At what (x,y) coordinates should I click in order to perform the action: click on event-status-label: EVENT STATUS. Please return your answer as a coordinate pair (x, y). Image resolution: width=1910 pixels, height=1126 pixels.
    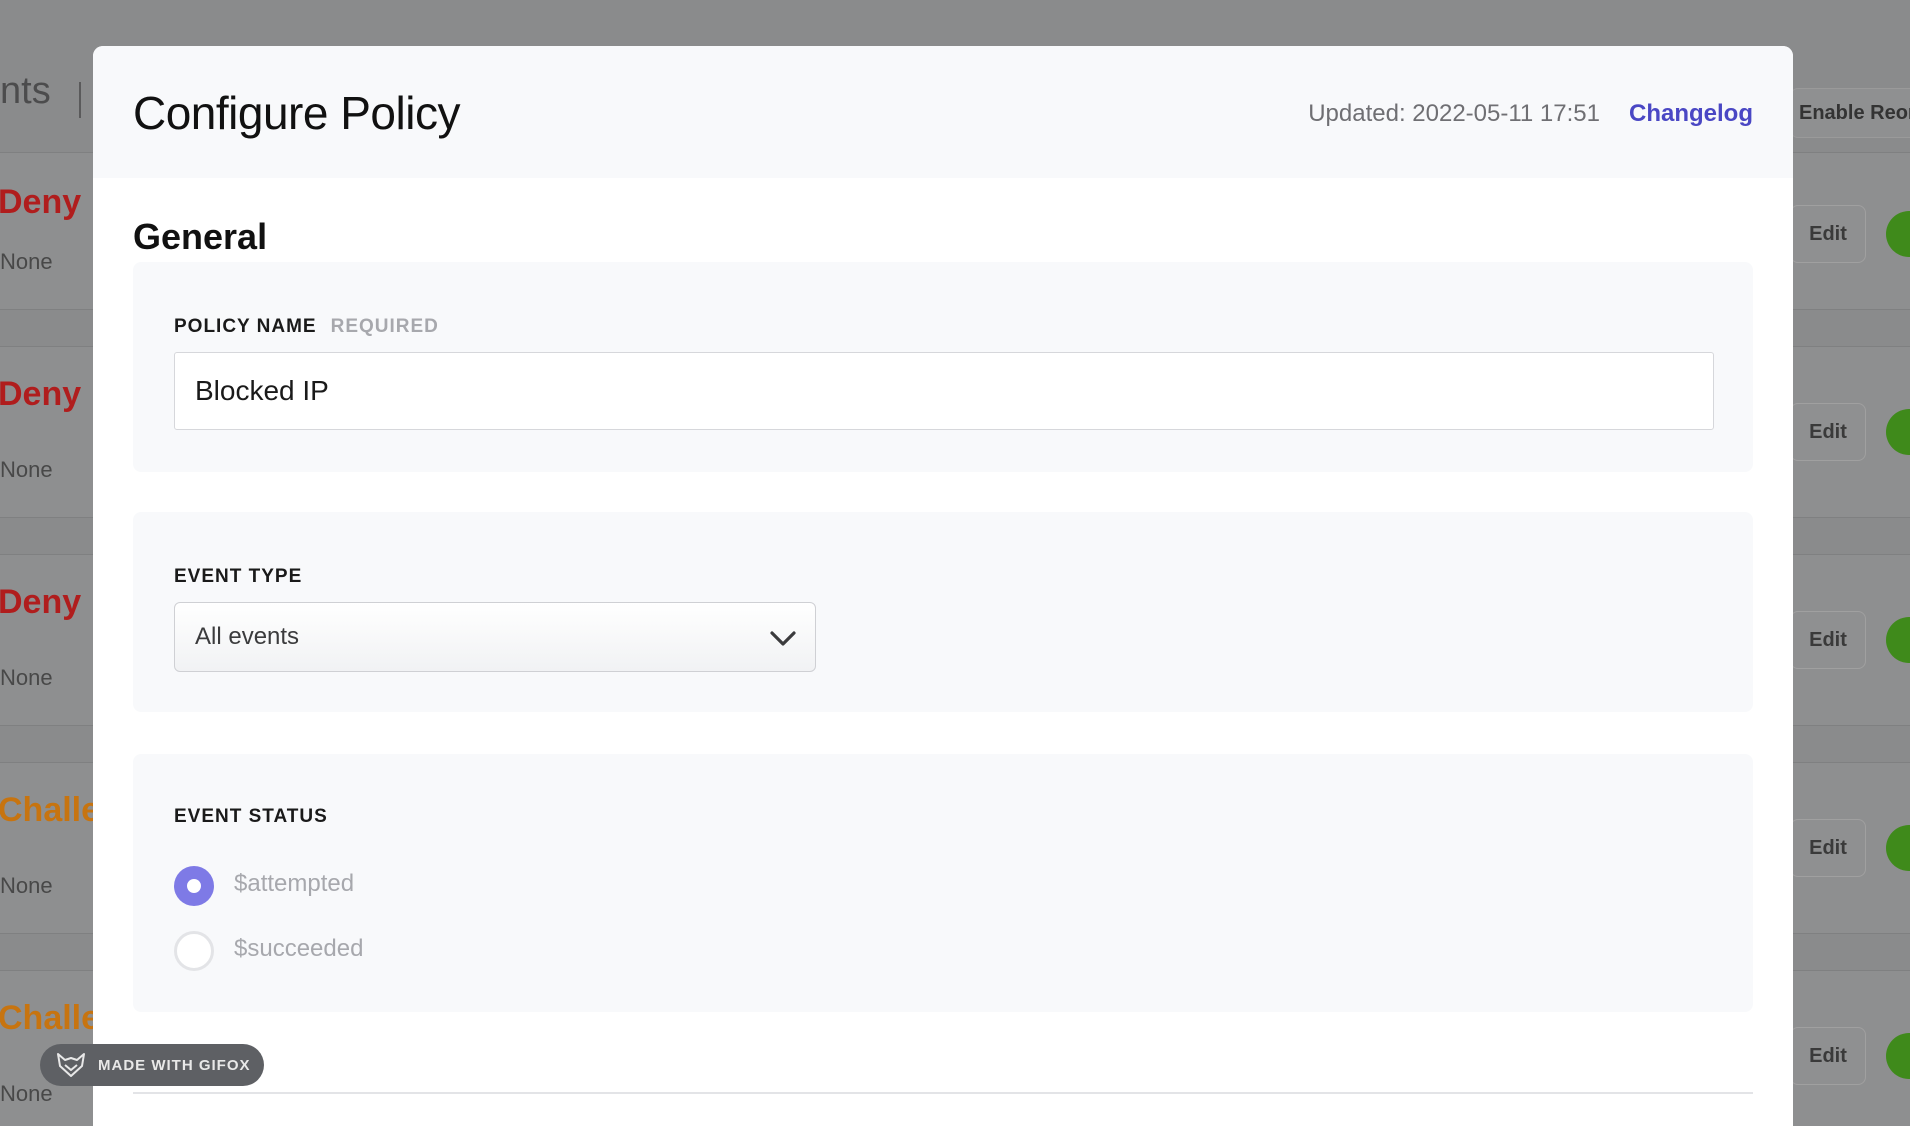
    Looking at the image, I should click on (251, 816).